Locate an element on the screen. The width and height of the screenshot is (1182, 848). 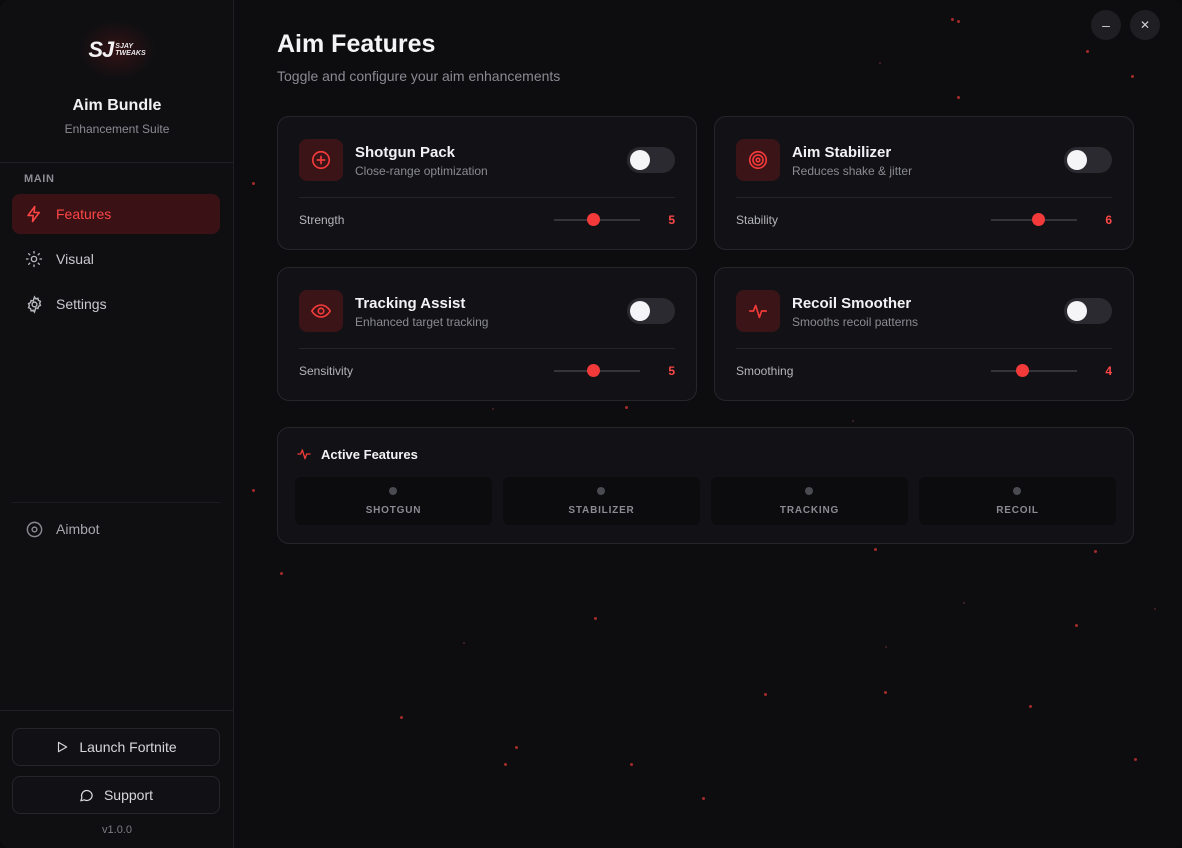
logo-subtext: SJAY TWEAKS is located at coordinates (130, 50).